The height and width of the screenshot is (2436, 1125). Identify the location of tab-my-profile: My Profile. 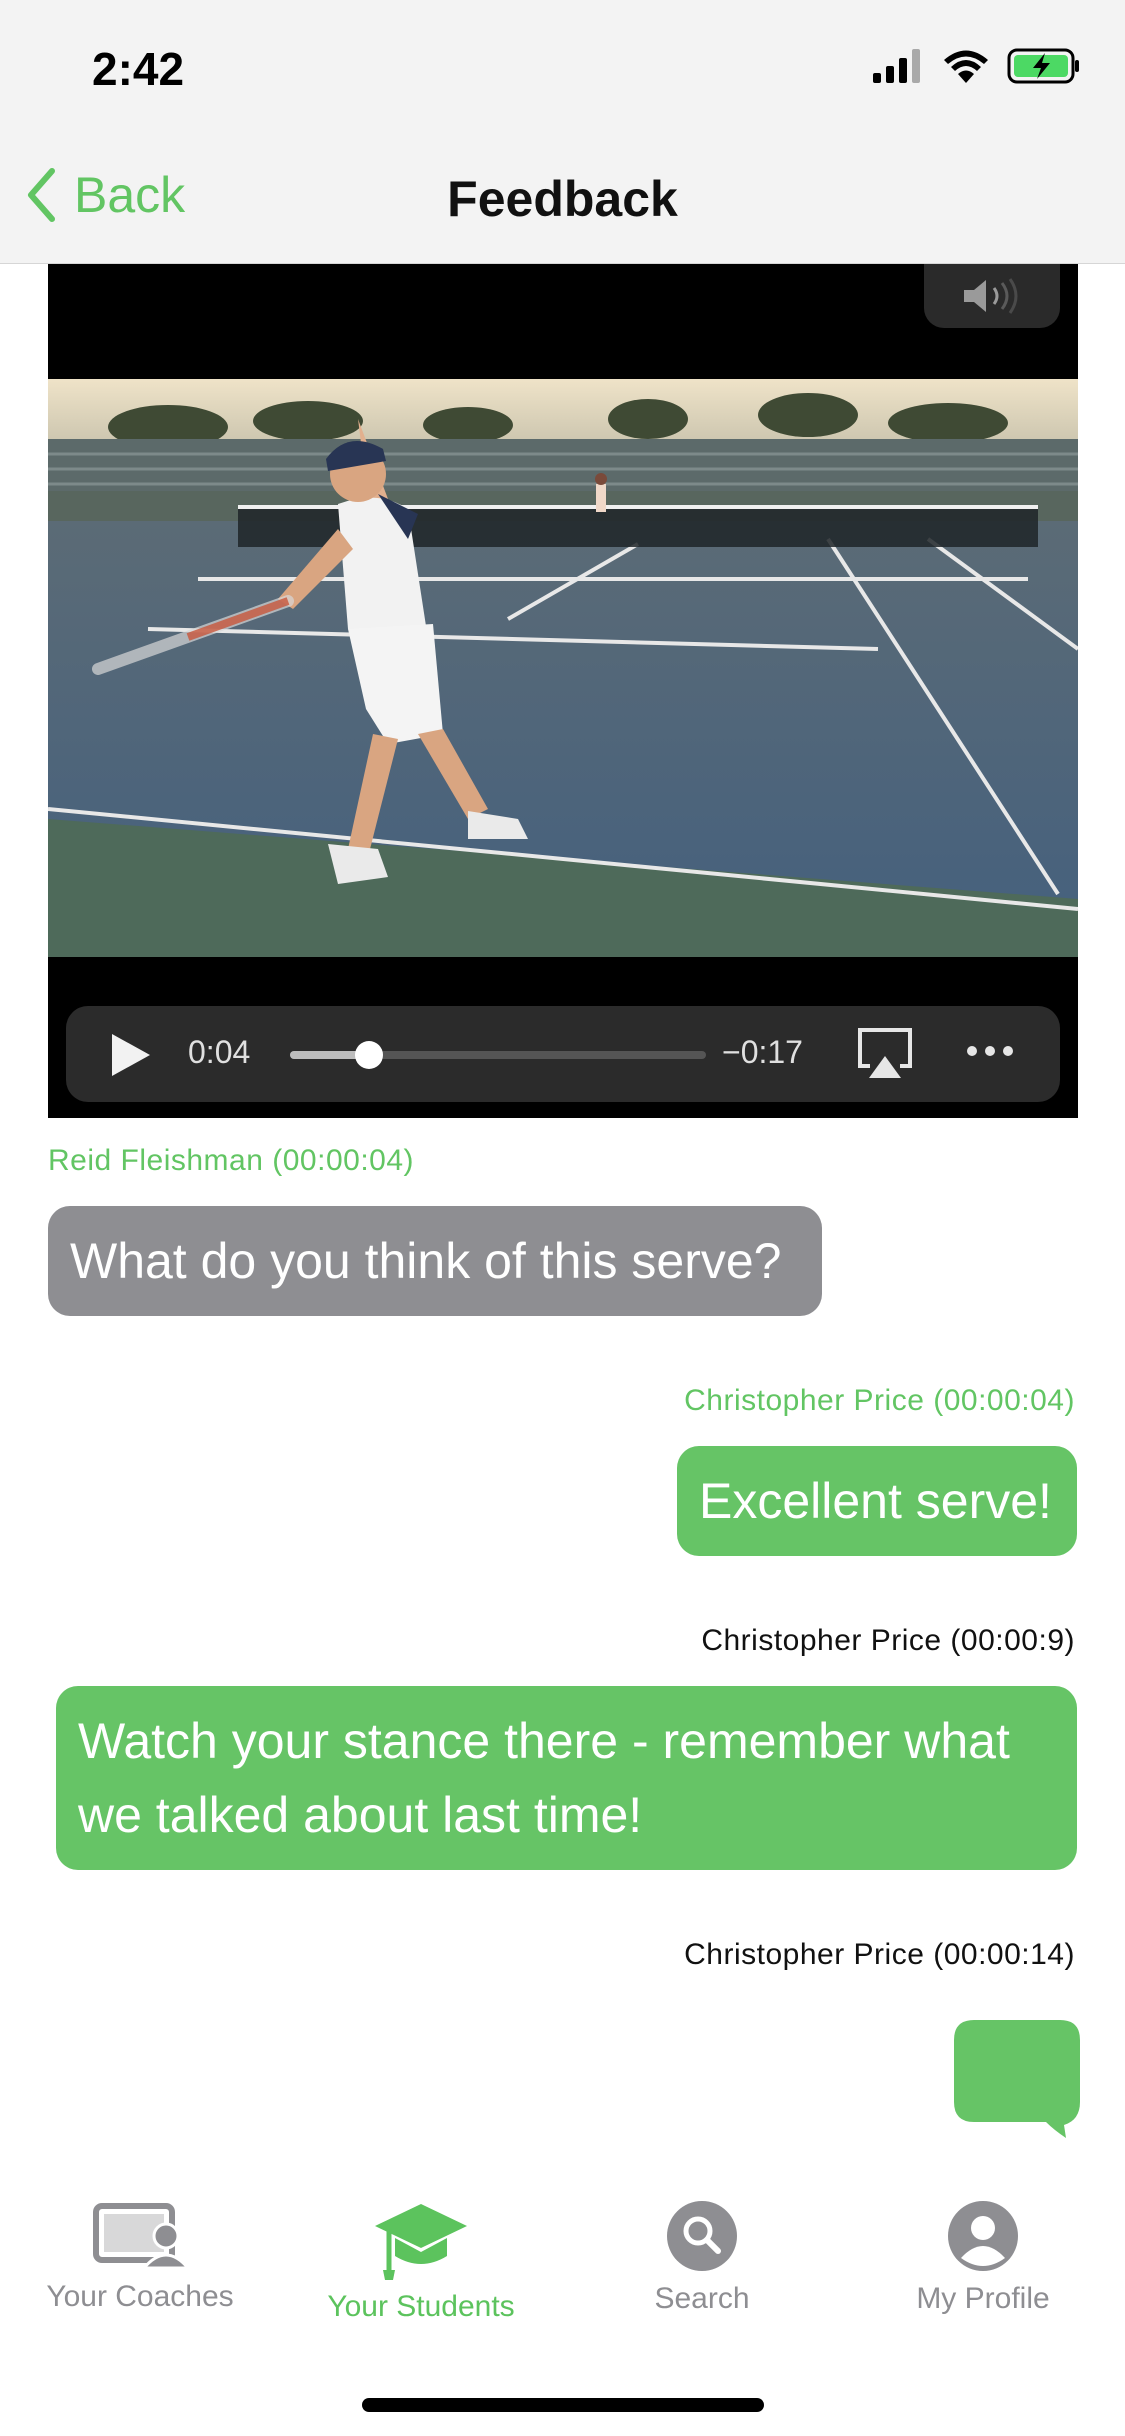
(983, 2258).